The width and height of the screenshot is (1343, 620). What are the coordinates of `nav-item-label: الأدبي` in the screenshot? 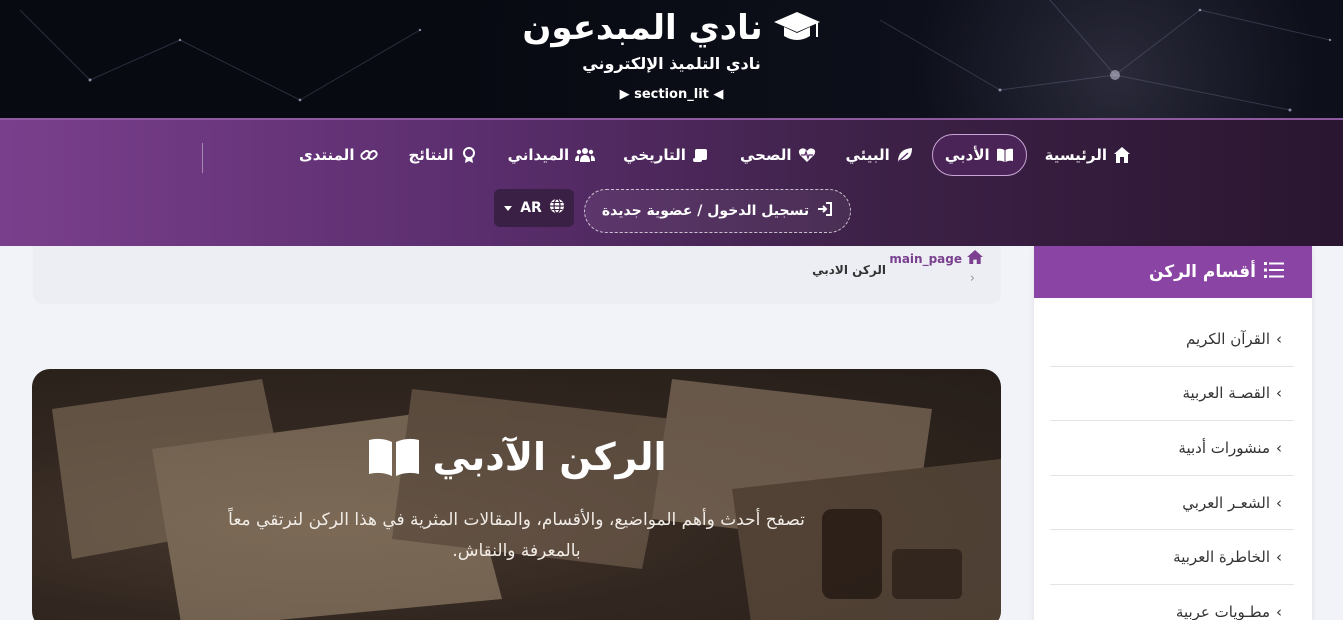 It's located at (967, 155).